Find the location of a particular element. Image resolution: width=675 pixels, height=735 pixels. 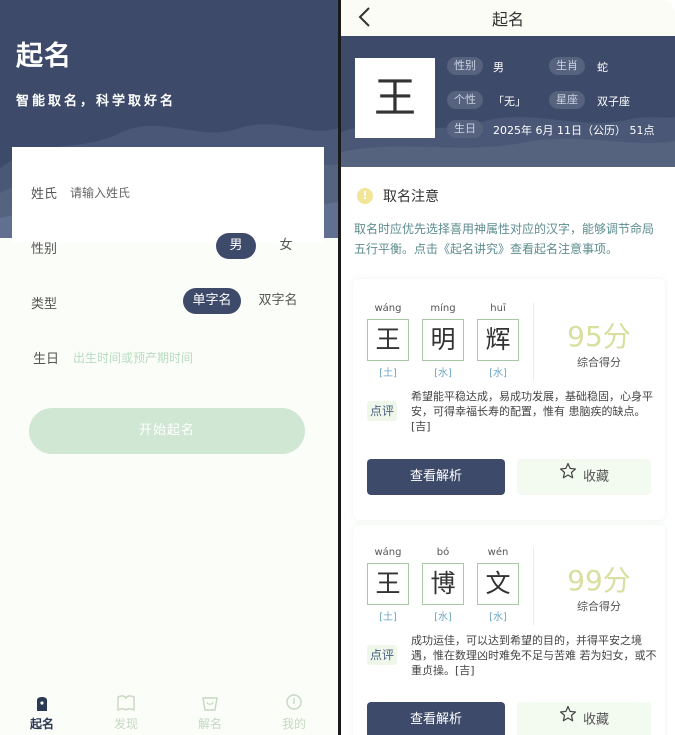

zodiac-value: 蛇 is located at coordinates (602, 67).